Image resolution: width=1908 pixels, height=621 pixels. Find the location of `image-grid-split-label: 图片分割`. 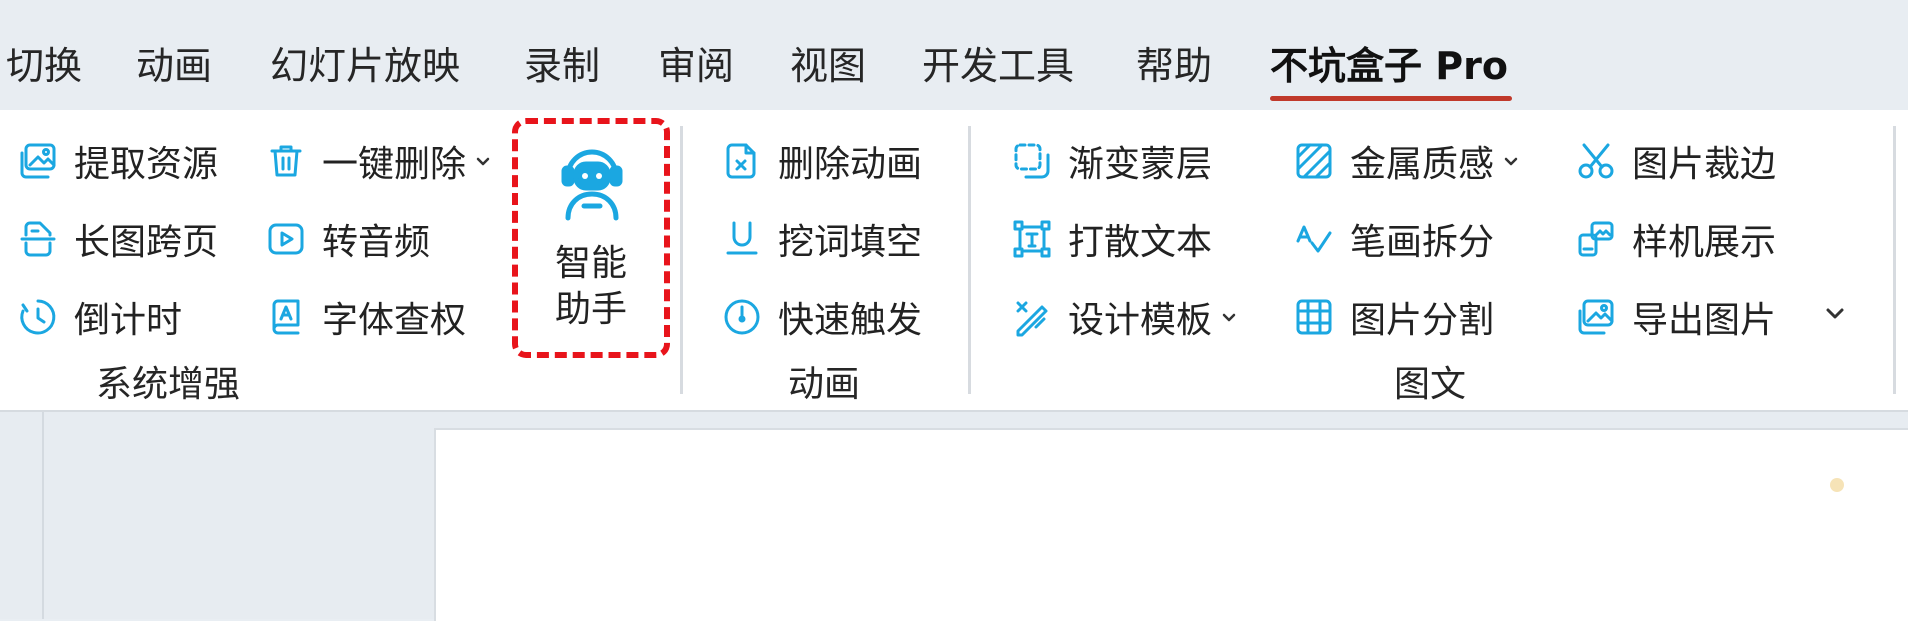

image-grid-split-label: 图片分割 is located at coordinates (1422, 320).